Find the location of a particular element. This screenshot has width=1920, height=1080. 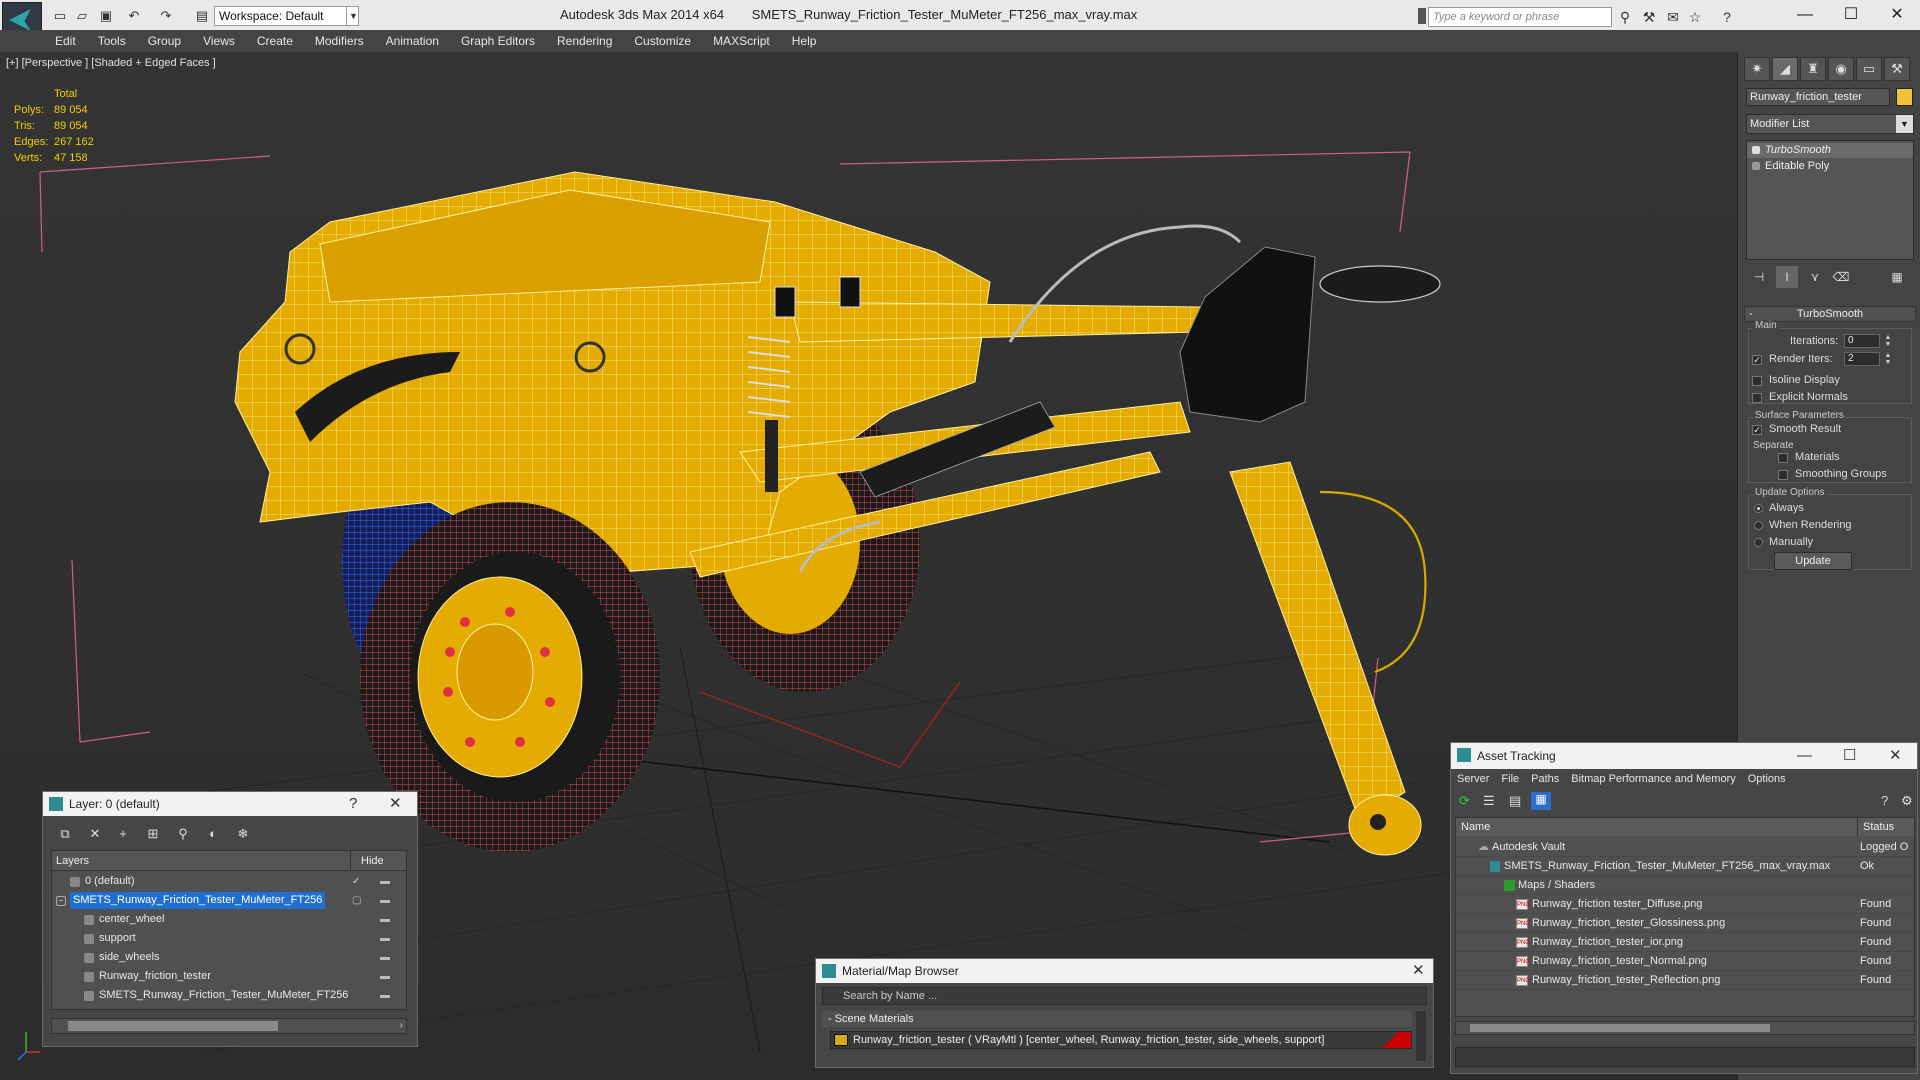

modifier-list-dropdown: Modifier List is located at coordinates (1830, 124).